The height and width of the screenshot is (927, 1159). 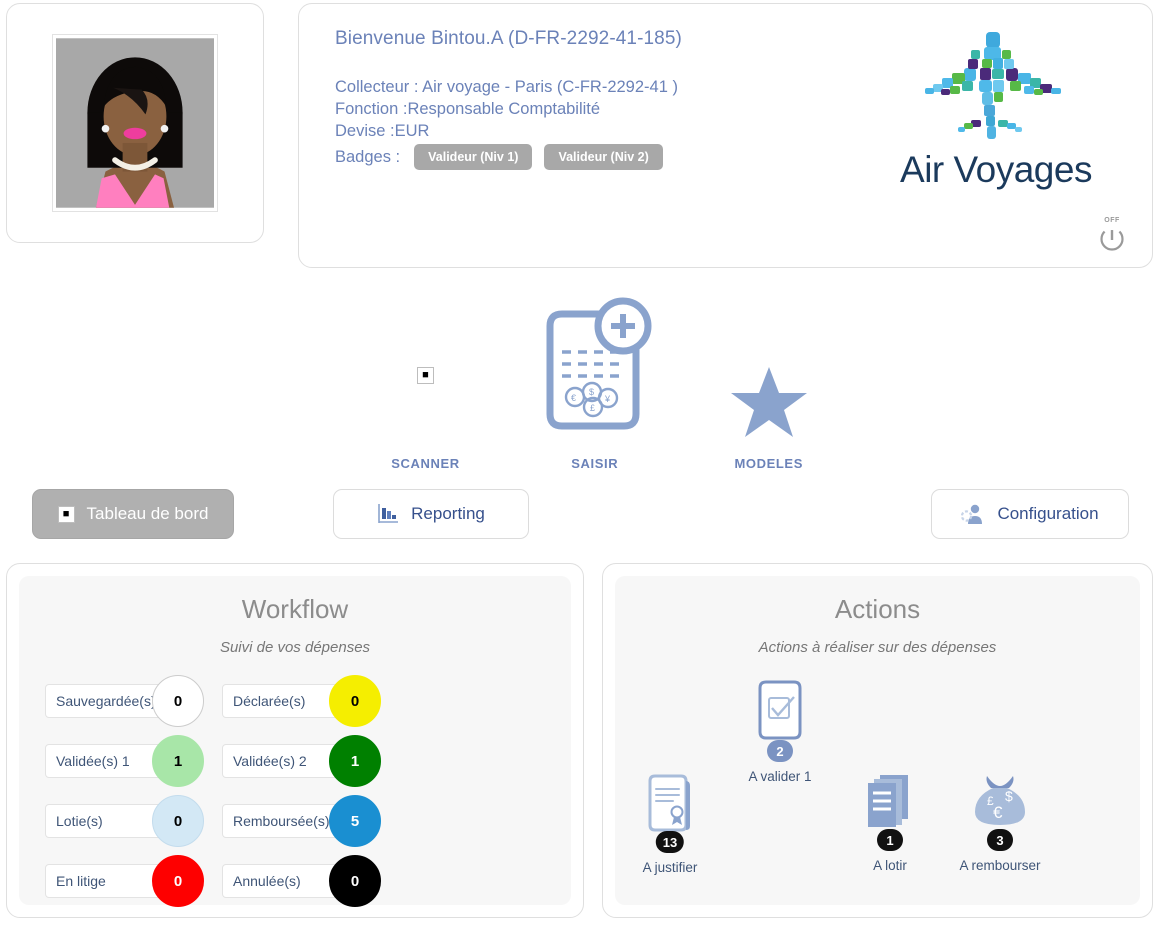 I want to click on quick-action-saisir-label: SAISIR, so click(x=595, y=463).